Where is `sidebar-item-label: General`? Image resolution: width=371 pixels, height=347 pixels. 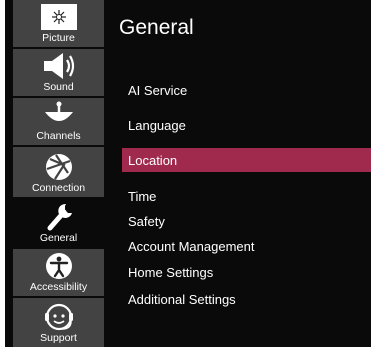
sidebar-item-label: General is located at coordinates (58, 238).